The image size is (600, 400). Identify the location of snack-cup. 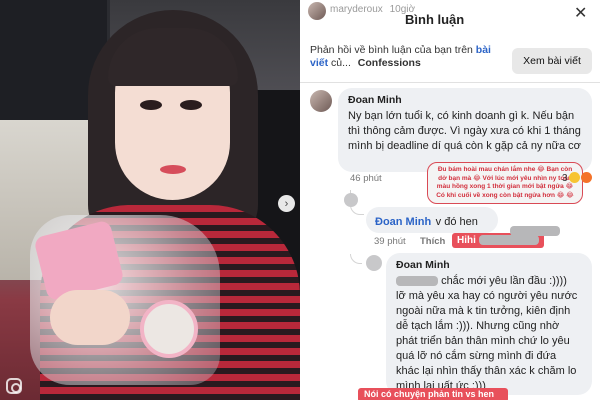
(169, 329).